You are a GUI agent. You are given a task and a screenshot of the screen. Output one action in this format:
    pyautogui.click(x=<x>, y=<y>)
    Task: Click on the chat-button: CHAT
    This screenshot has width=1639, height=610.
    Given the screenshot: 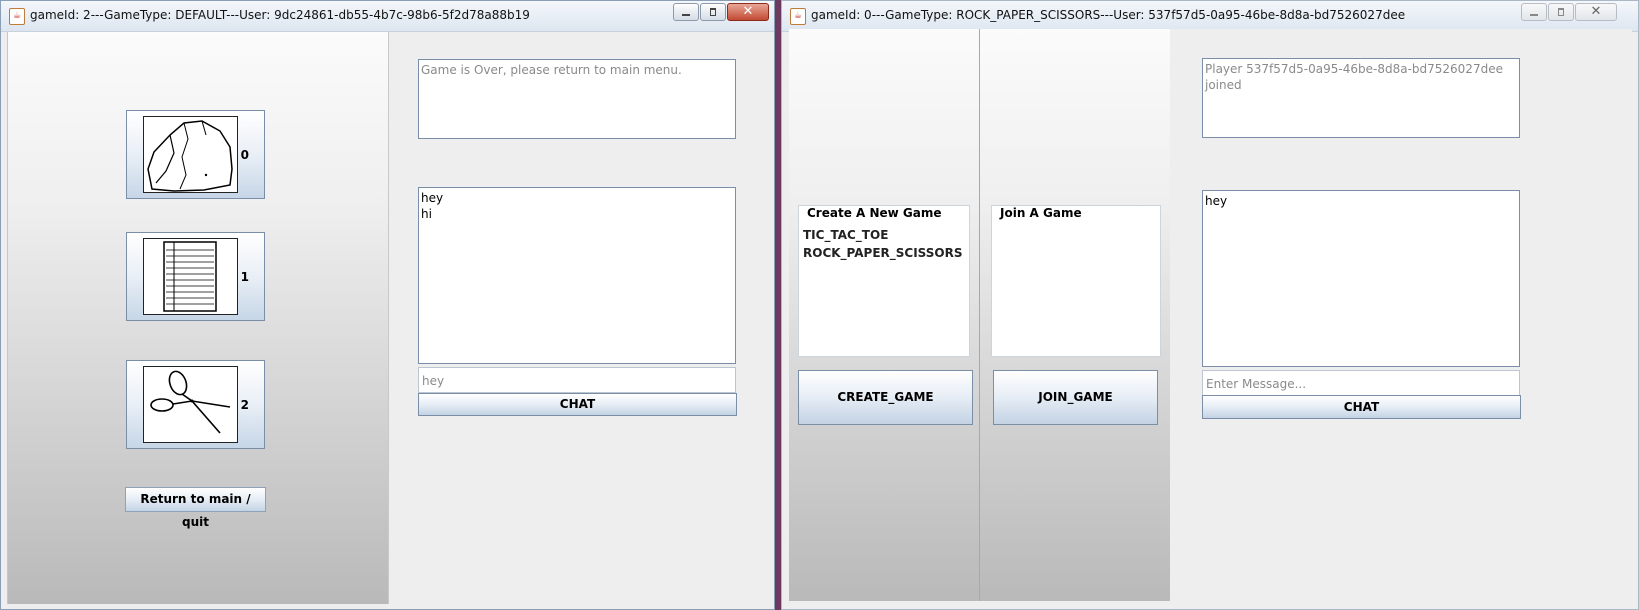 What is the action you would take?
    pyautogui.click(x=577, y=404)
    